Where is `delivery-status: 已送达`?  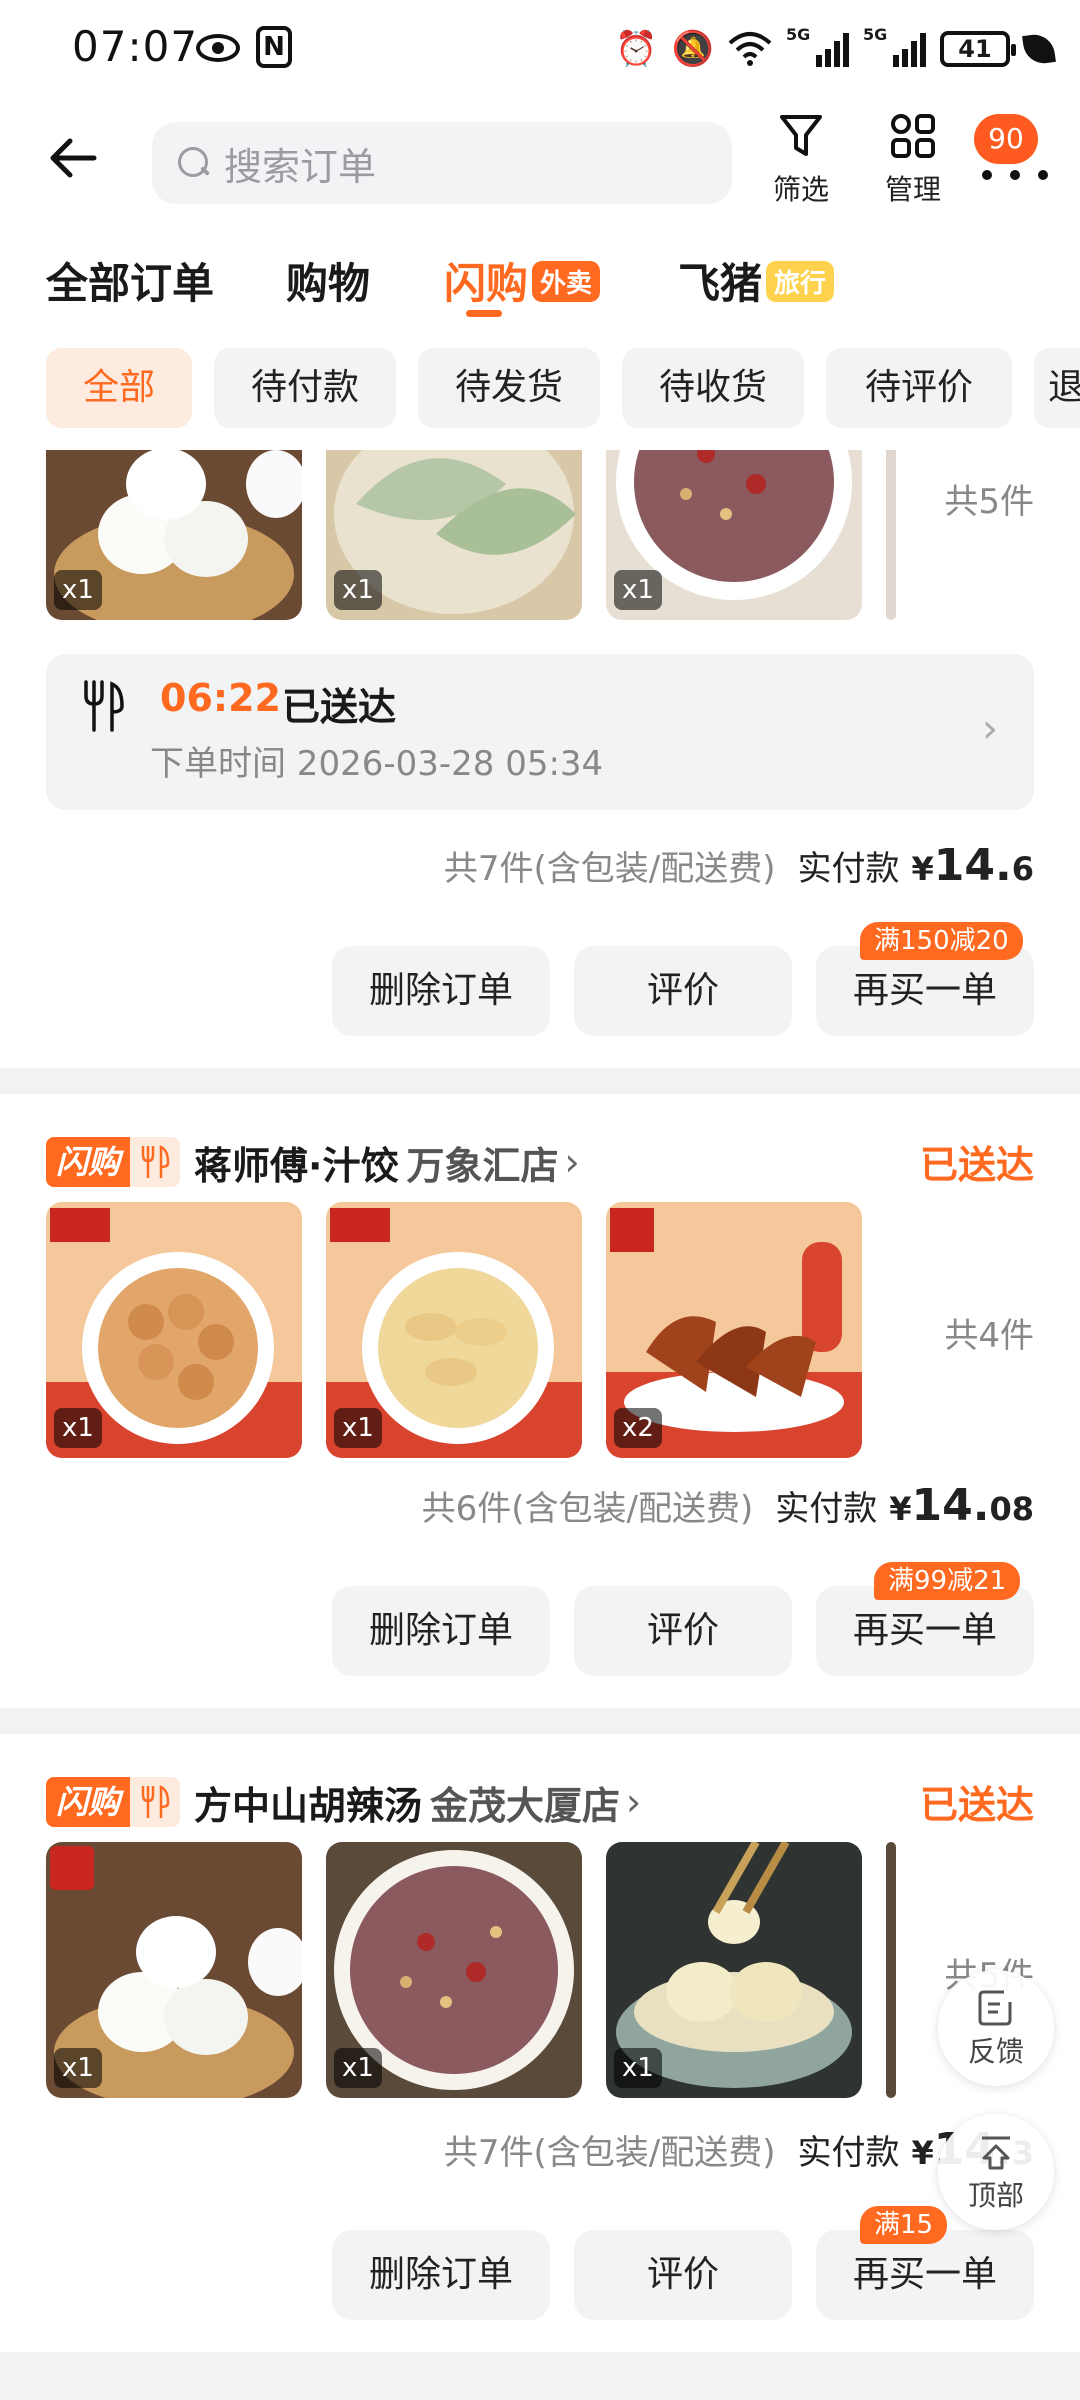
delivery-status: 已送达 is located at coordinates (339, 707).